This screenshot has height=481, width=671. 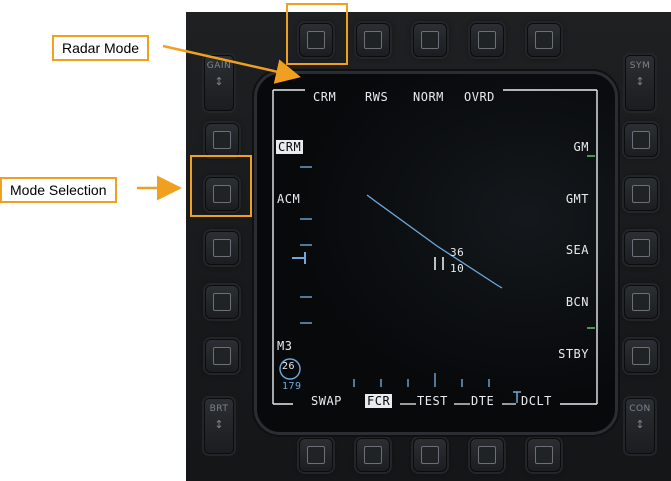 I want to click on con-rocker: CON ↕, so click(x=640, y=426).